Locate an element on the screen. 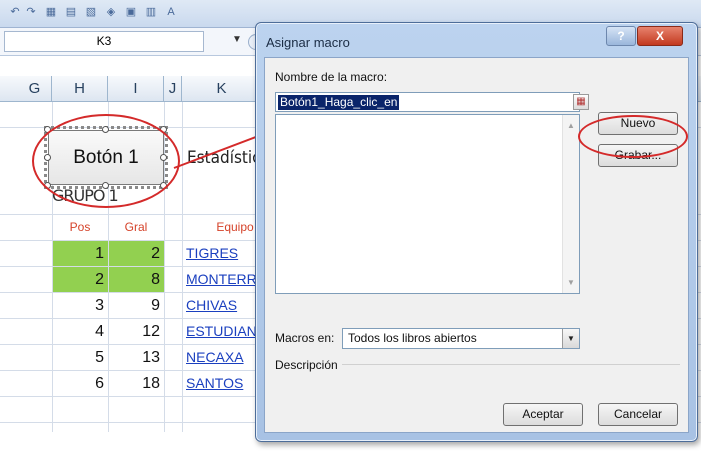 This screenshot has width=701, height=451. macros-in-value: Todos los libros abiertos is located at coordinates (412, 338).